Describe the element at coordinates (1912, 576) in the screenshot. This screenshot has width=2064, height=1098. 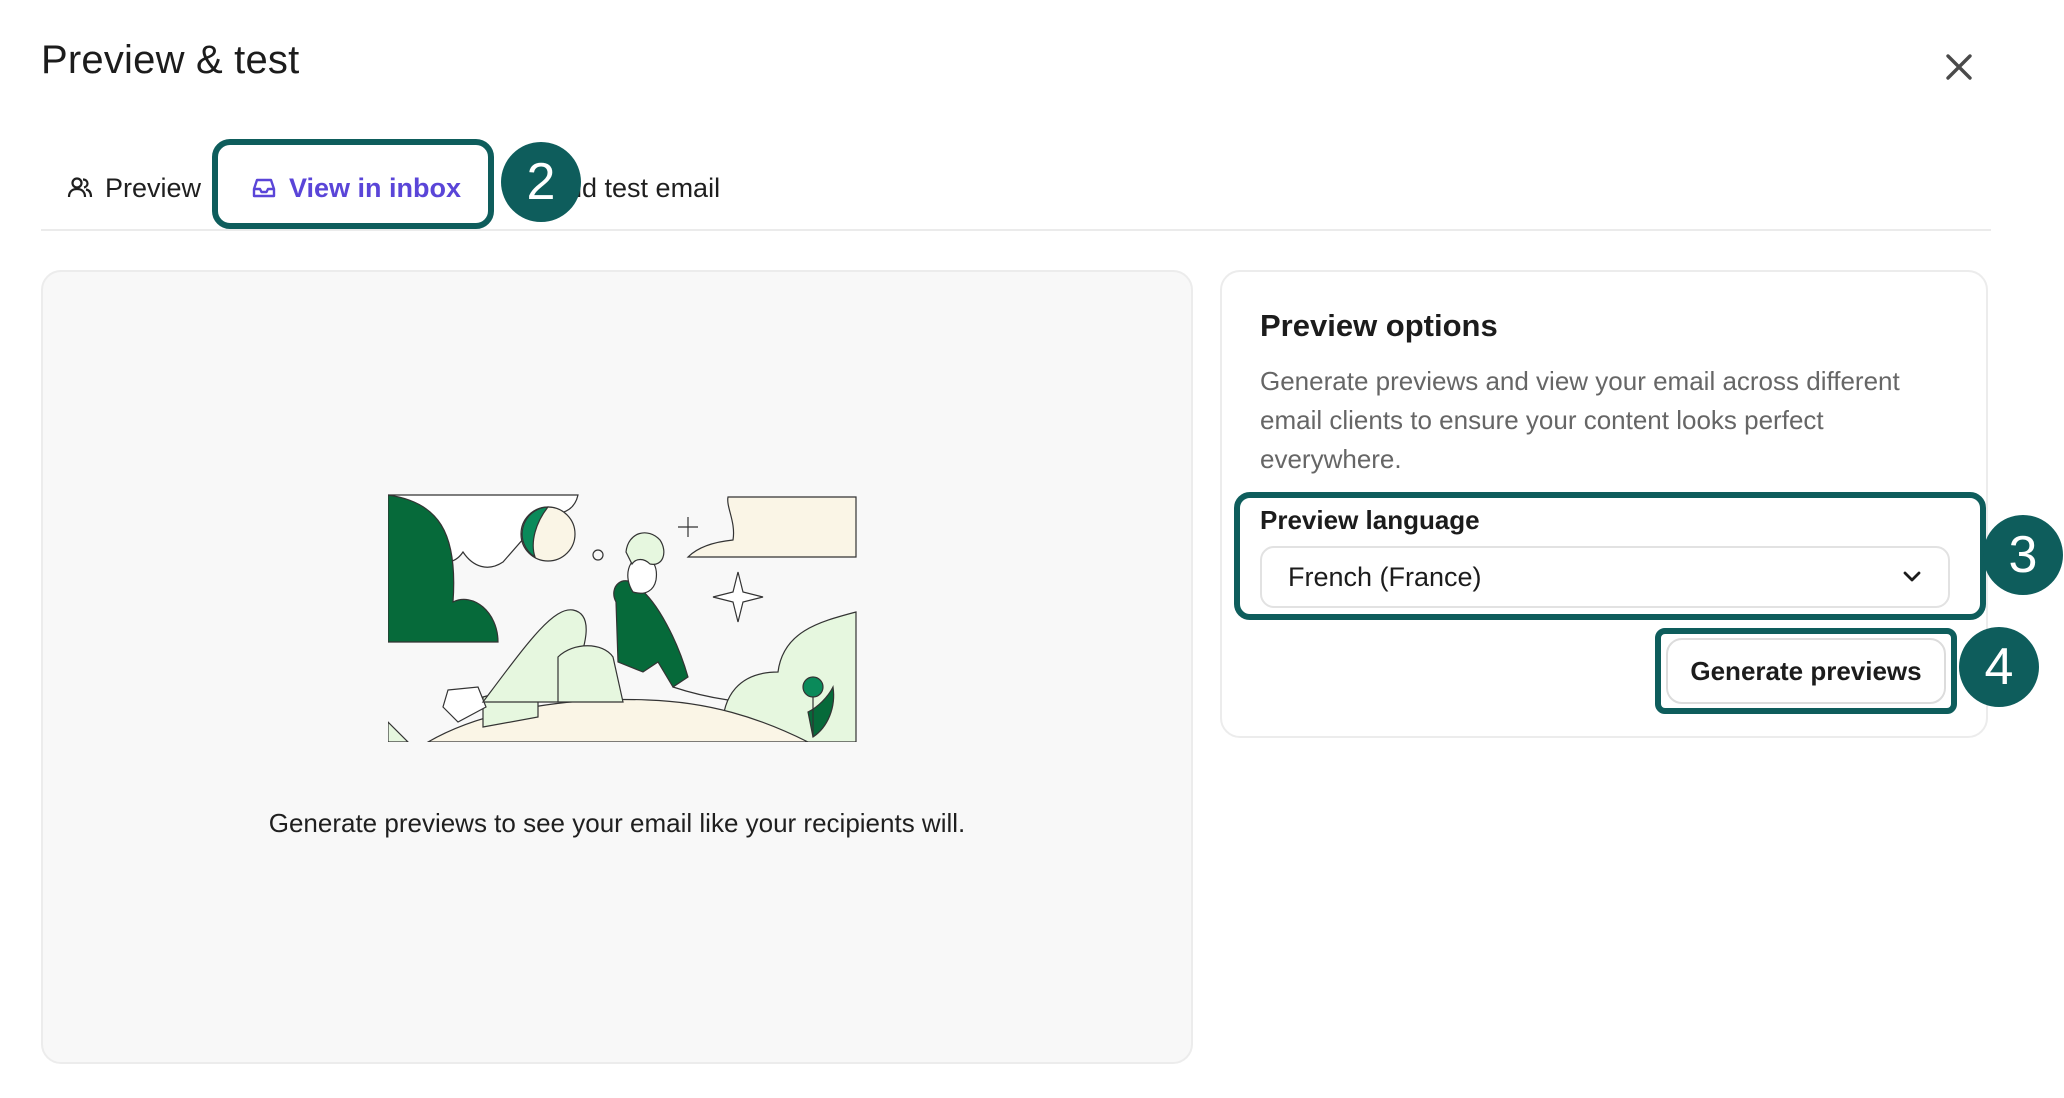
I see `chevron-down-icon` at that location.